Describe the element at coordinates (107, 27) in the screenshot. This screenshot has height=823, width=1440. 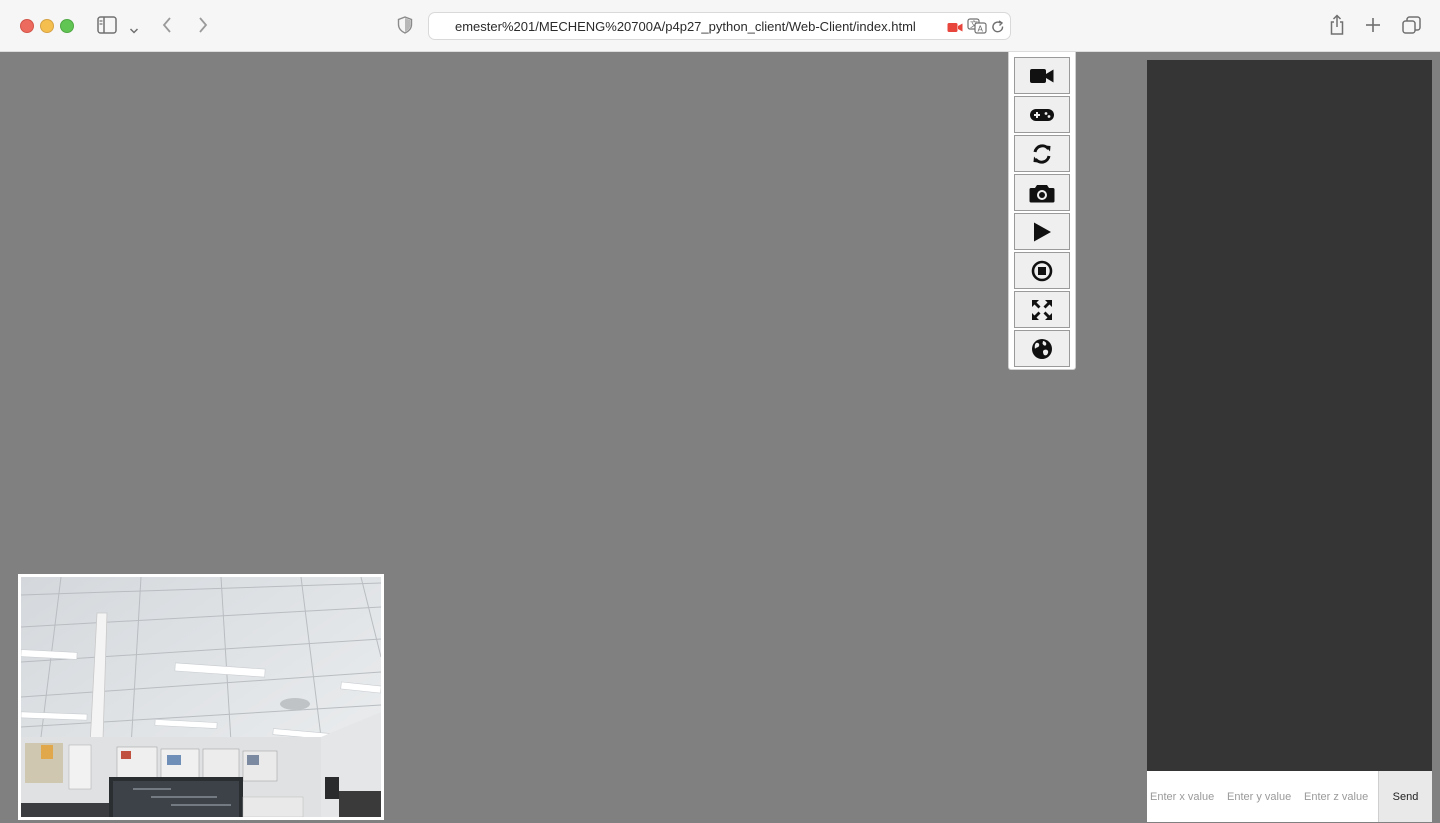
I see `sidebar-icon` at that location.